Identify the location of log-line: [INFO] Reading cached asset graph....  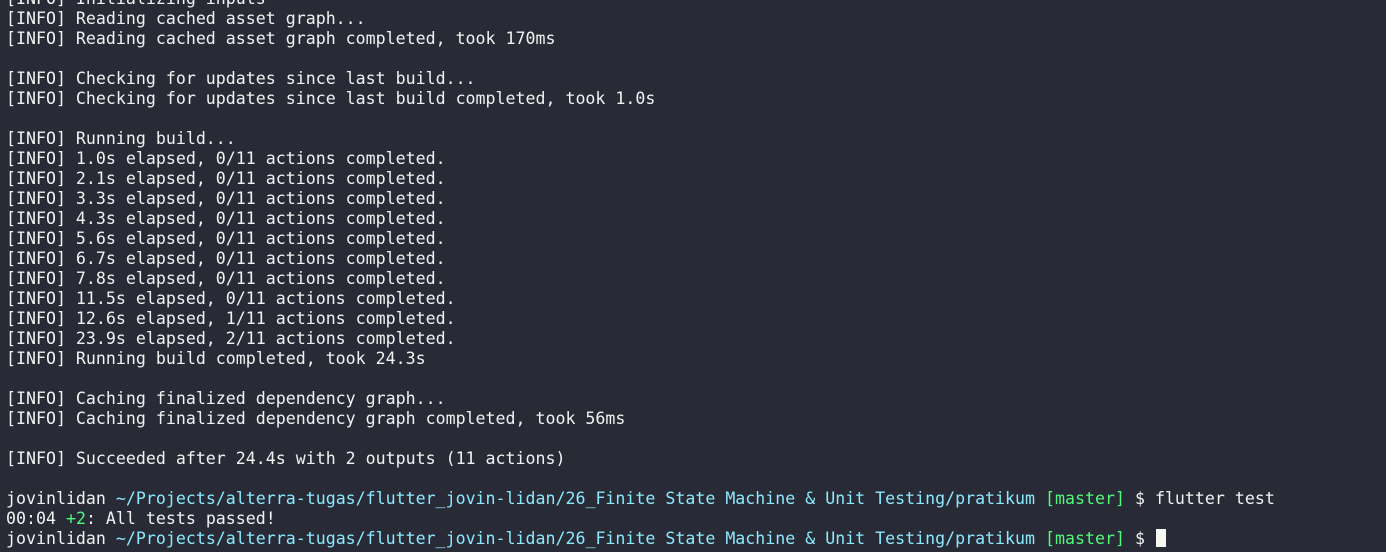
(186, 18).